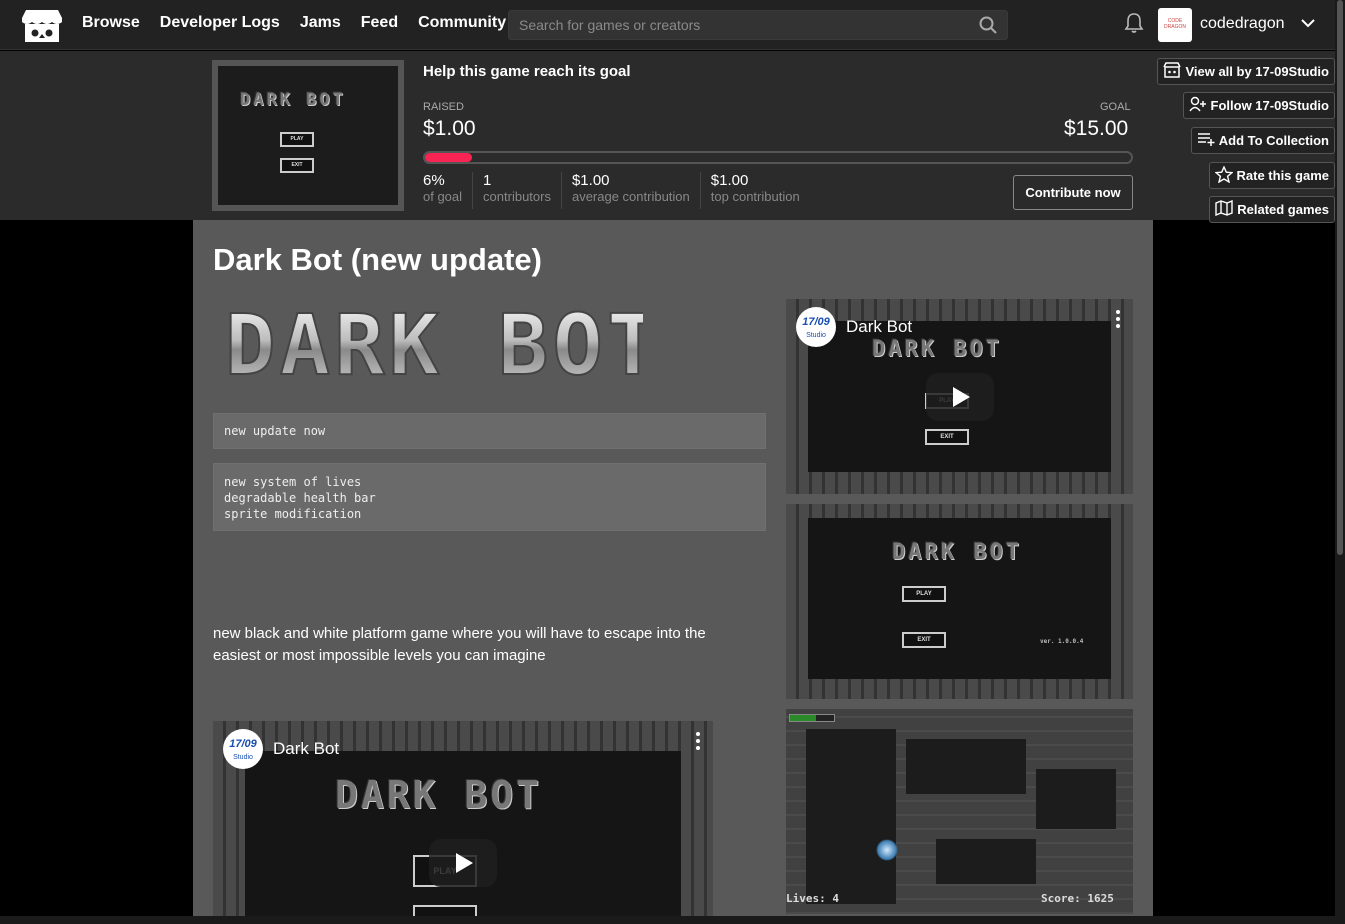  What do you see at coordinates (293, 100) in the screenshot?
I see `thumbnail-logo-text: DARK BOT` at bounding box center [293, 100].